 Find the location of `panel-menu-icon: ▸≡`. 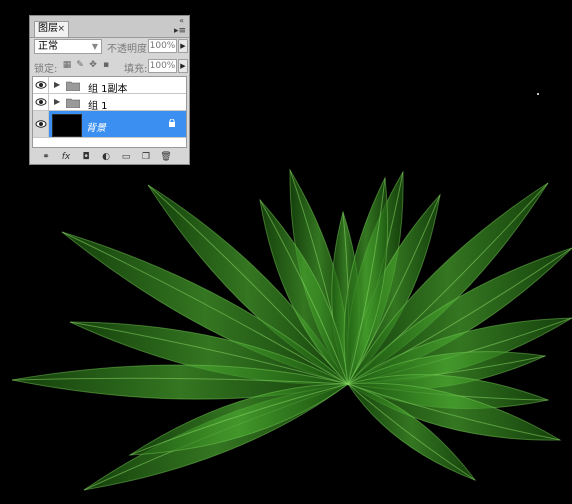

panel-menu-icon: ▸≡ is located at coordinates (180, 31).